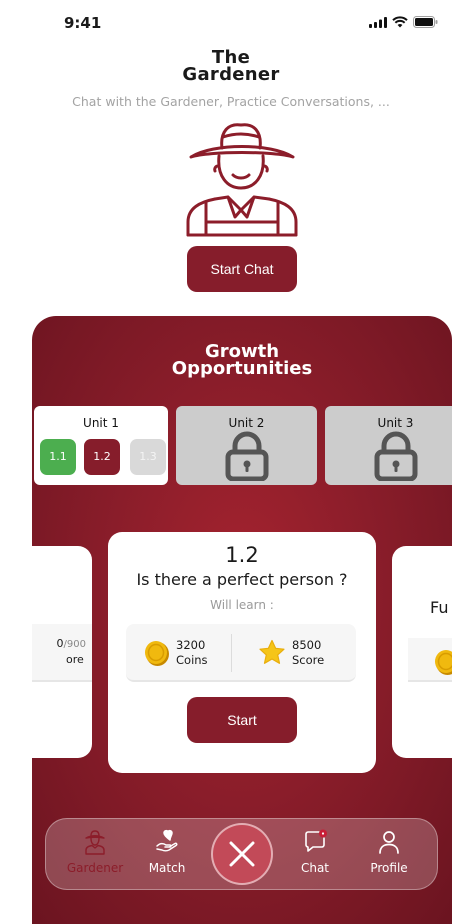 The height and width of the screenshot is (924, 462). I want to click on stats-box, so click(430, 660).